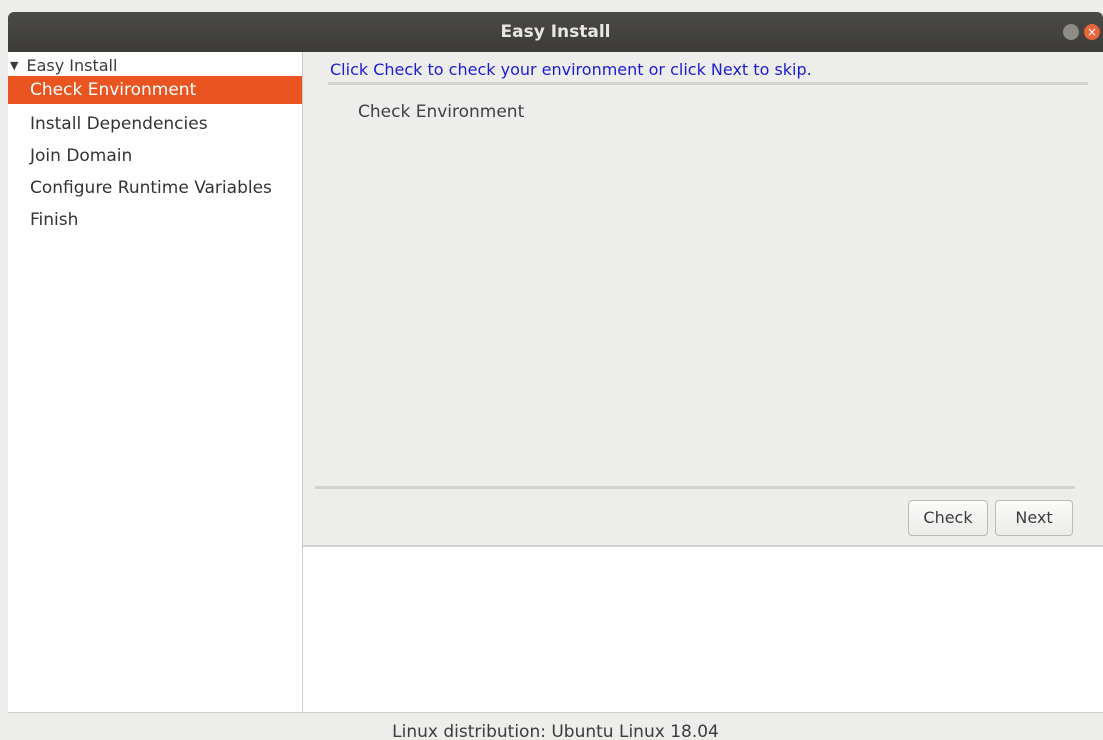  I want to click on check-button: Check, so click(948, 518).